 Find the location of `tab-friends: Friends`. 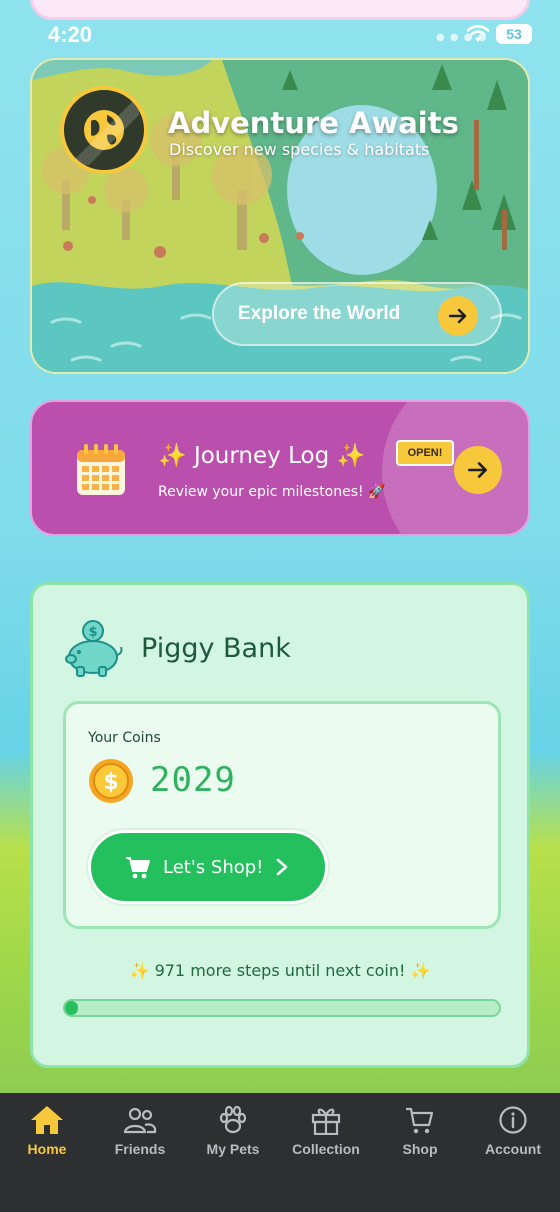

tab-friends: Friends is located at coordinates (140, 1135).